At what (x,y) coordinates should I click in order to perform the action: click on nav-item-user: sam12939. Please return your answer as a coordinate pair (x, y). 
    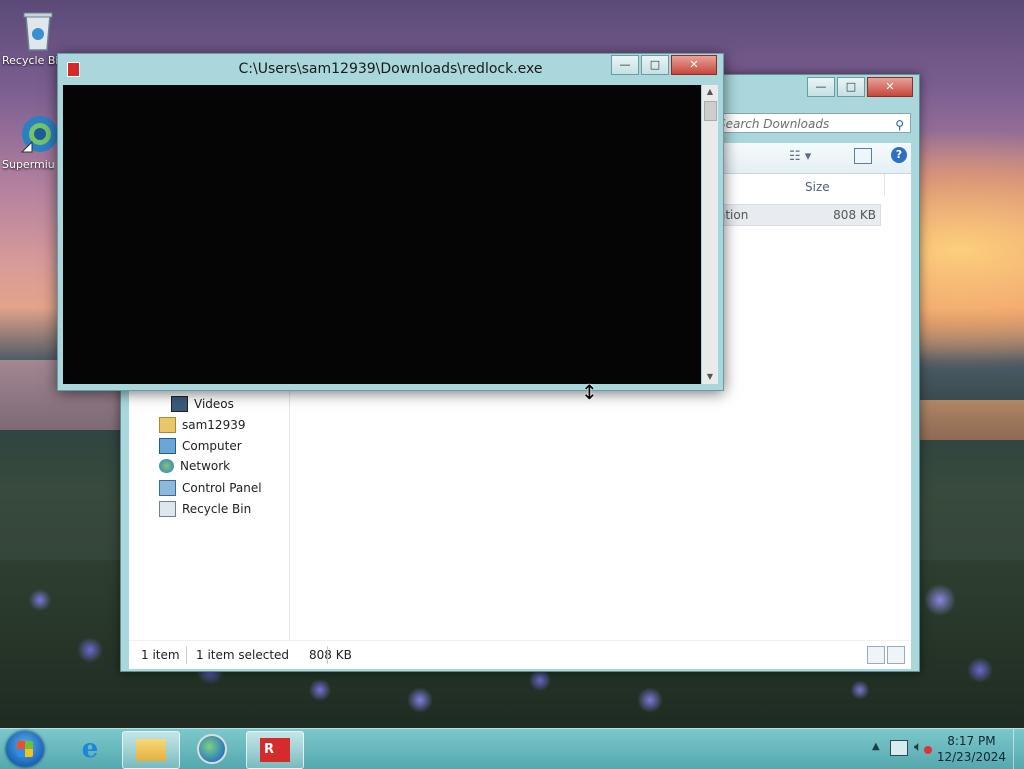
    Looking at the image, I should click on (202, 425).